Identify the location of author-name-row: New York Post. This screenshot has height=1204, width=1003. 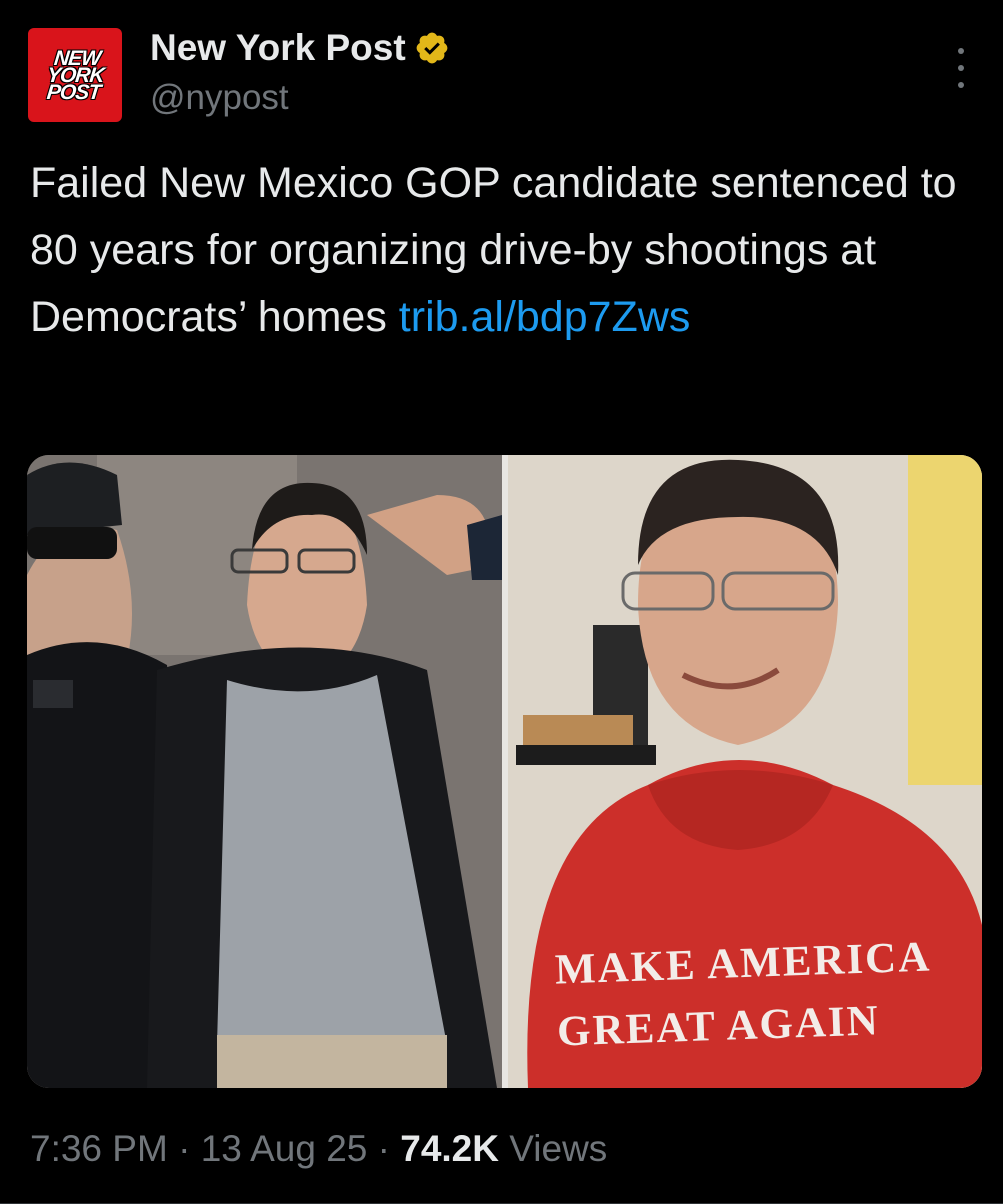
(300, 48).